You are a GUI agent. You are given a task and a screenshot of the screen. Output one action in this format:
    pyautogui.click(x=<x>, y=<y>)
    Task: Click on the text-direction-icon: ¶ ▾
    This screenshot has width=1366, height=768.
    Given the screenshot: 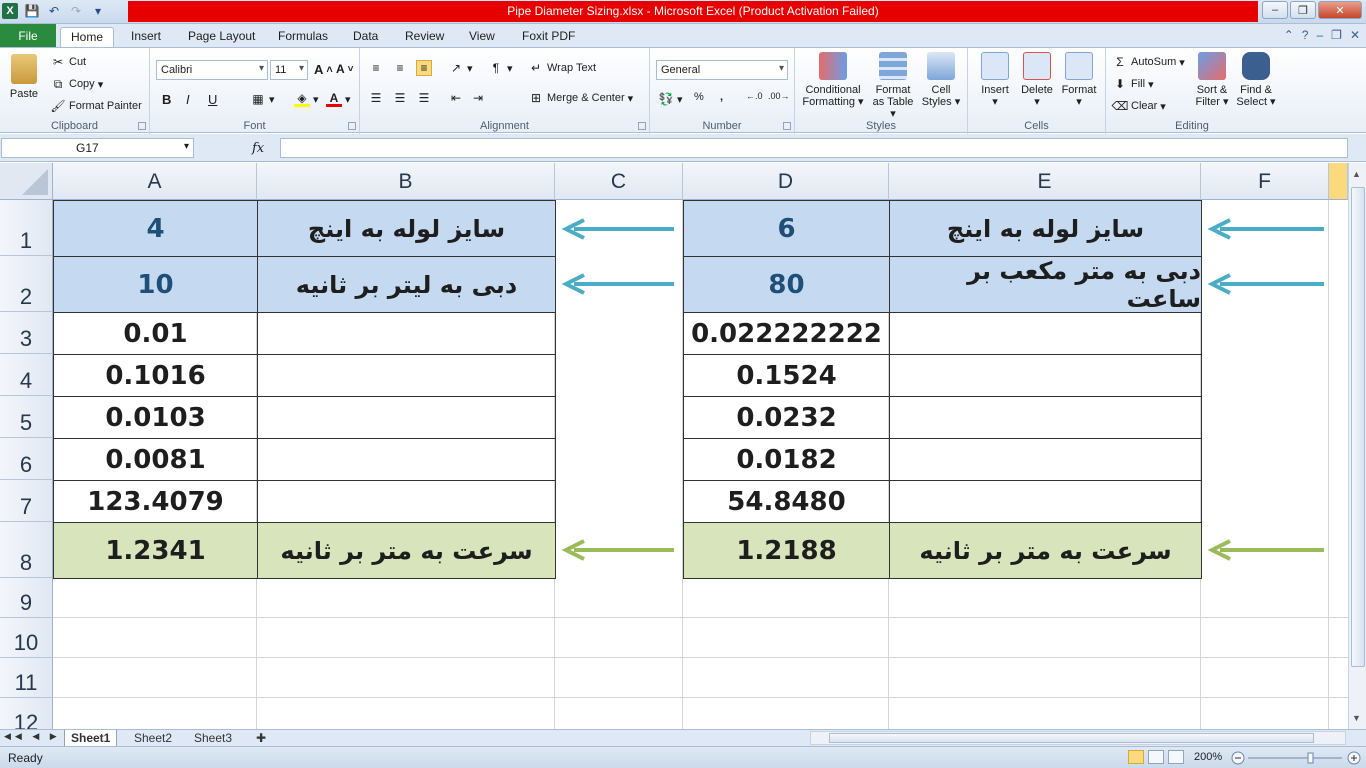 What is the action you would take?
    pyautogui.click(x=500, y=68)
    